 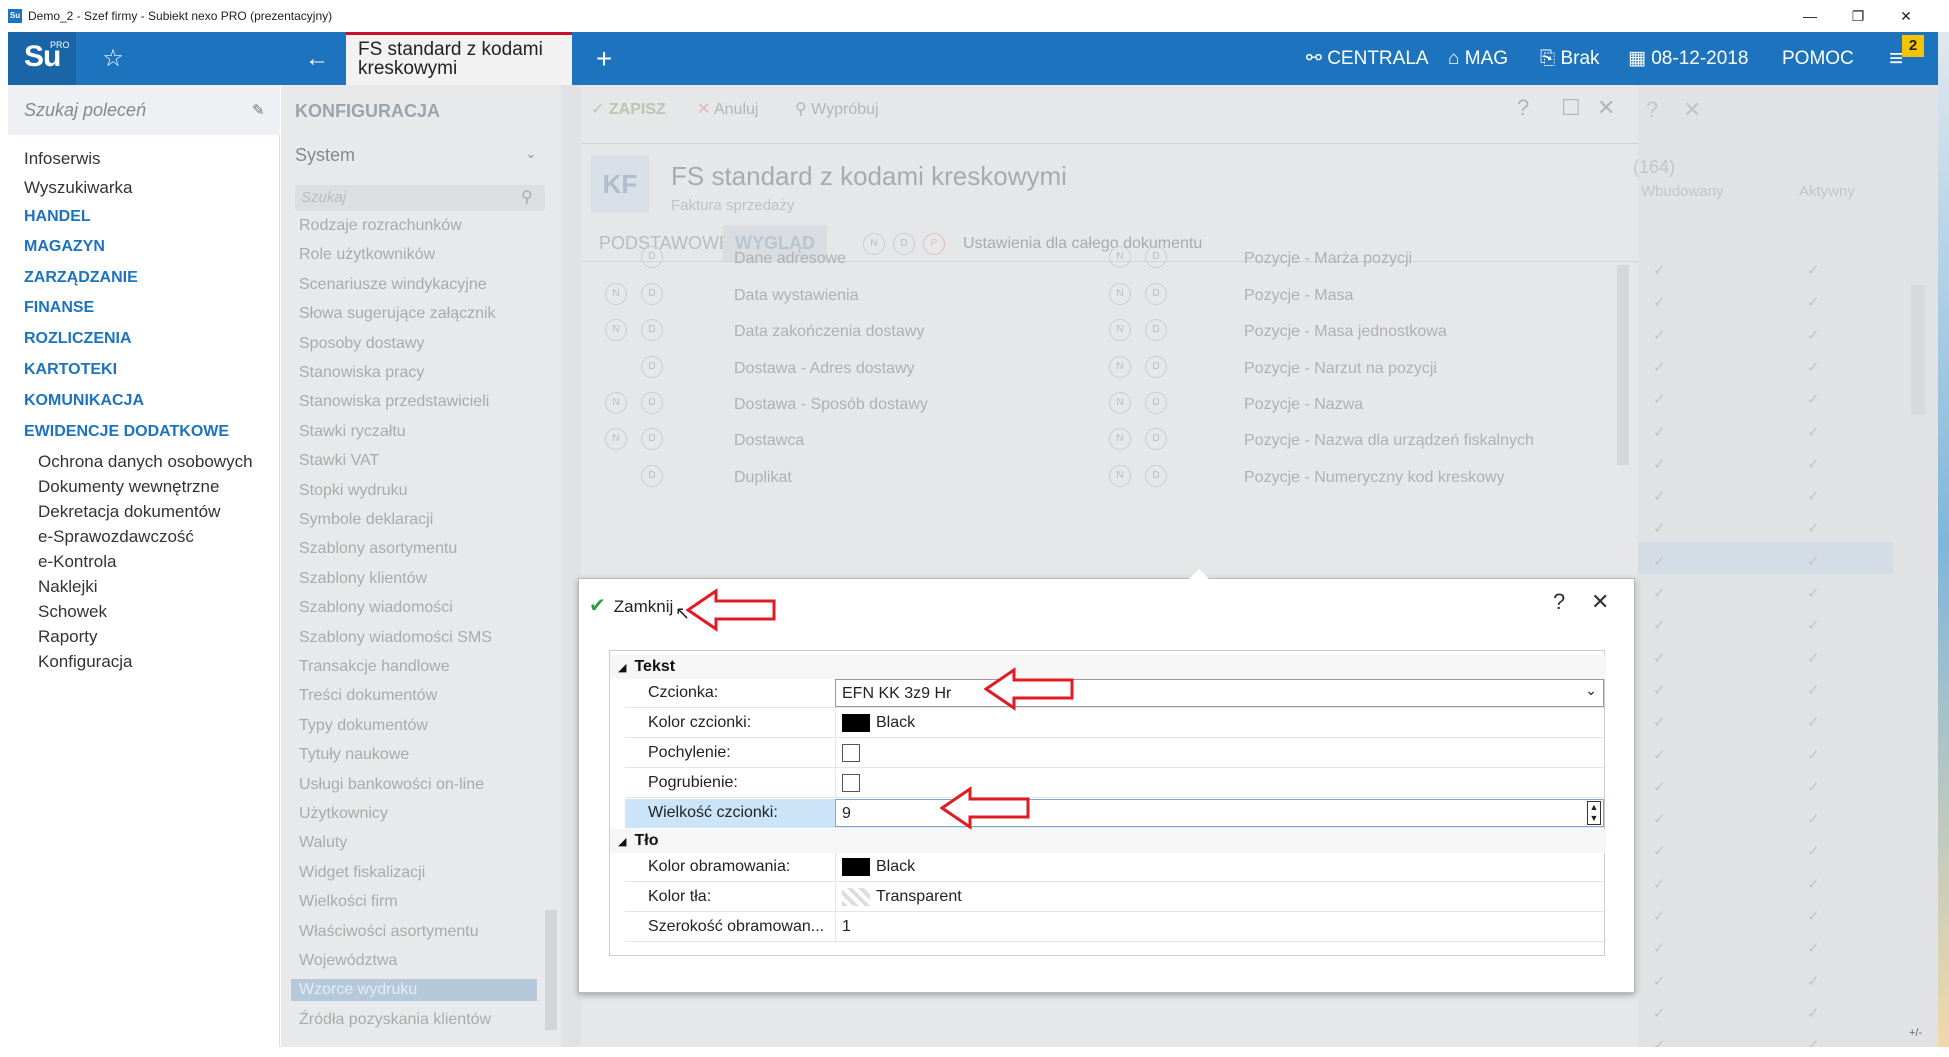 What do you see at coordinates (85, 662) in the screenshot?
I see `nav-subitem-8: Konfiguracja` at bounding box center [85, 662].